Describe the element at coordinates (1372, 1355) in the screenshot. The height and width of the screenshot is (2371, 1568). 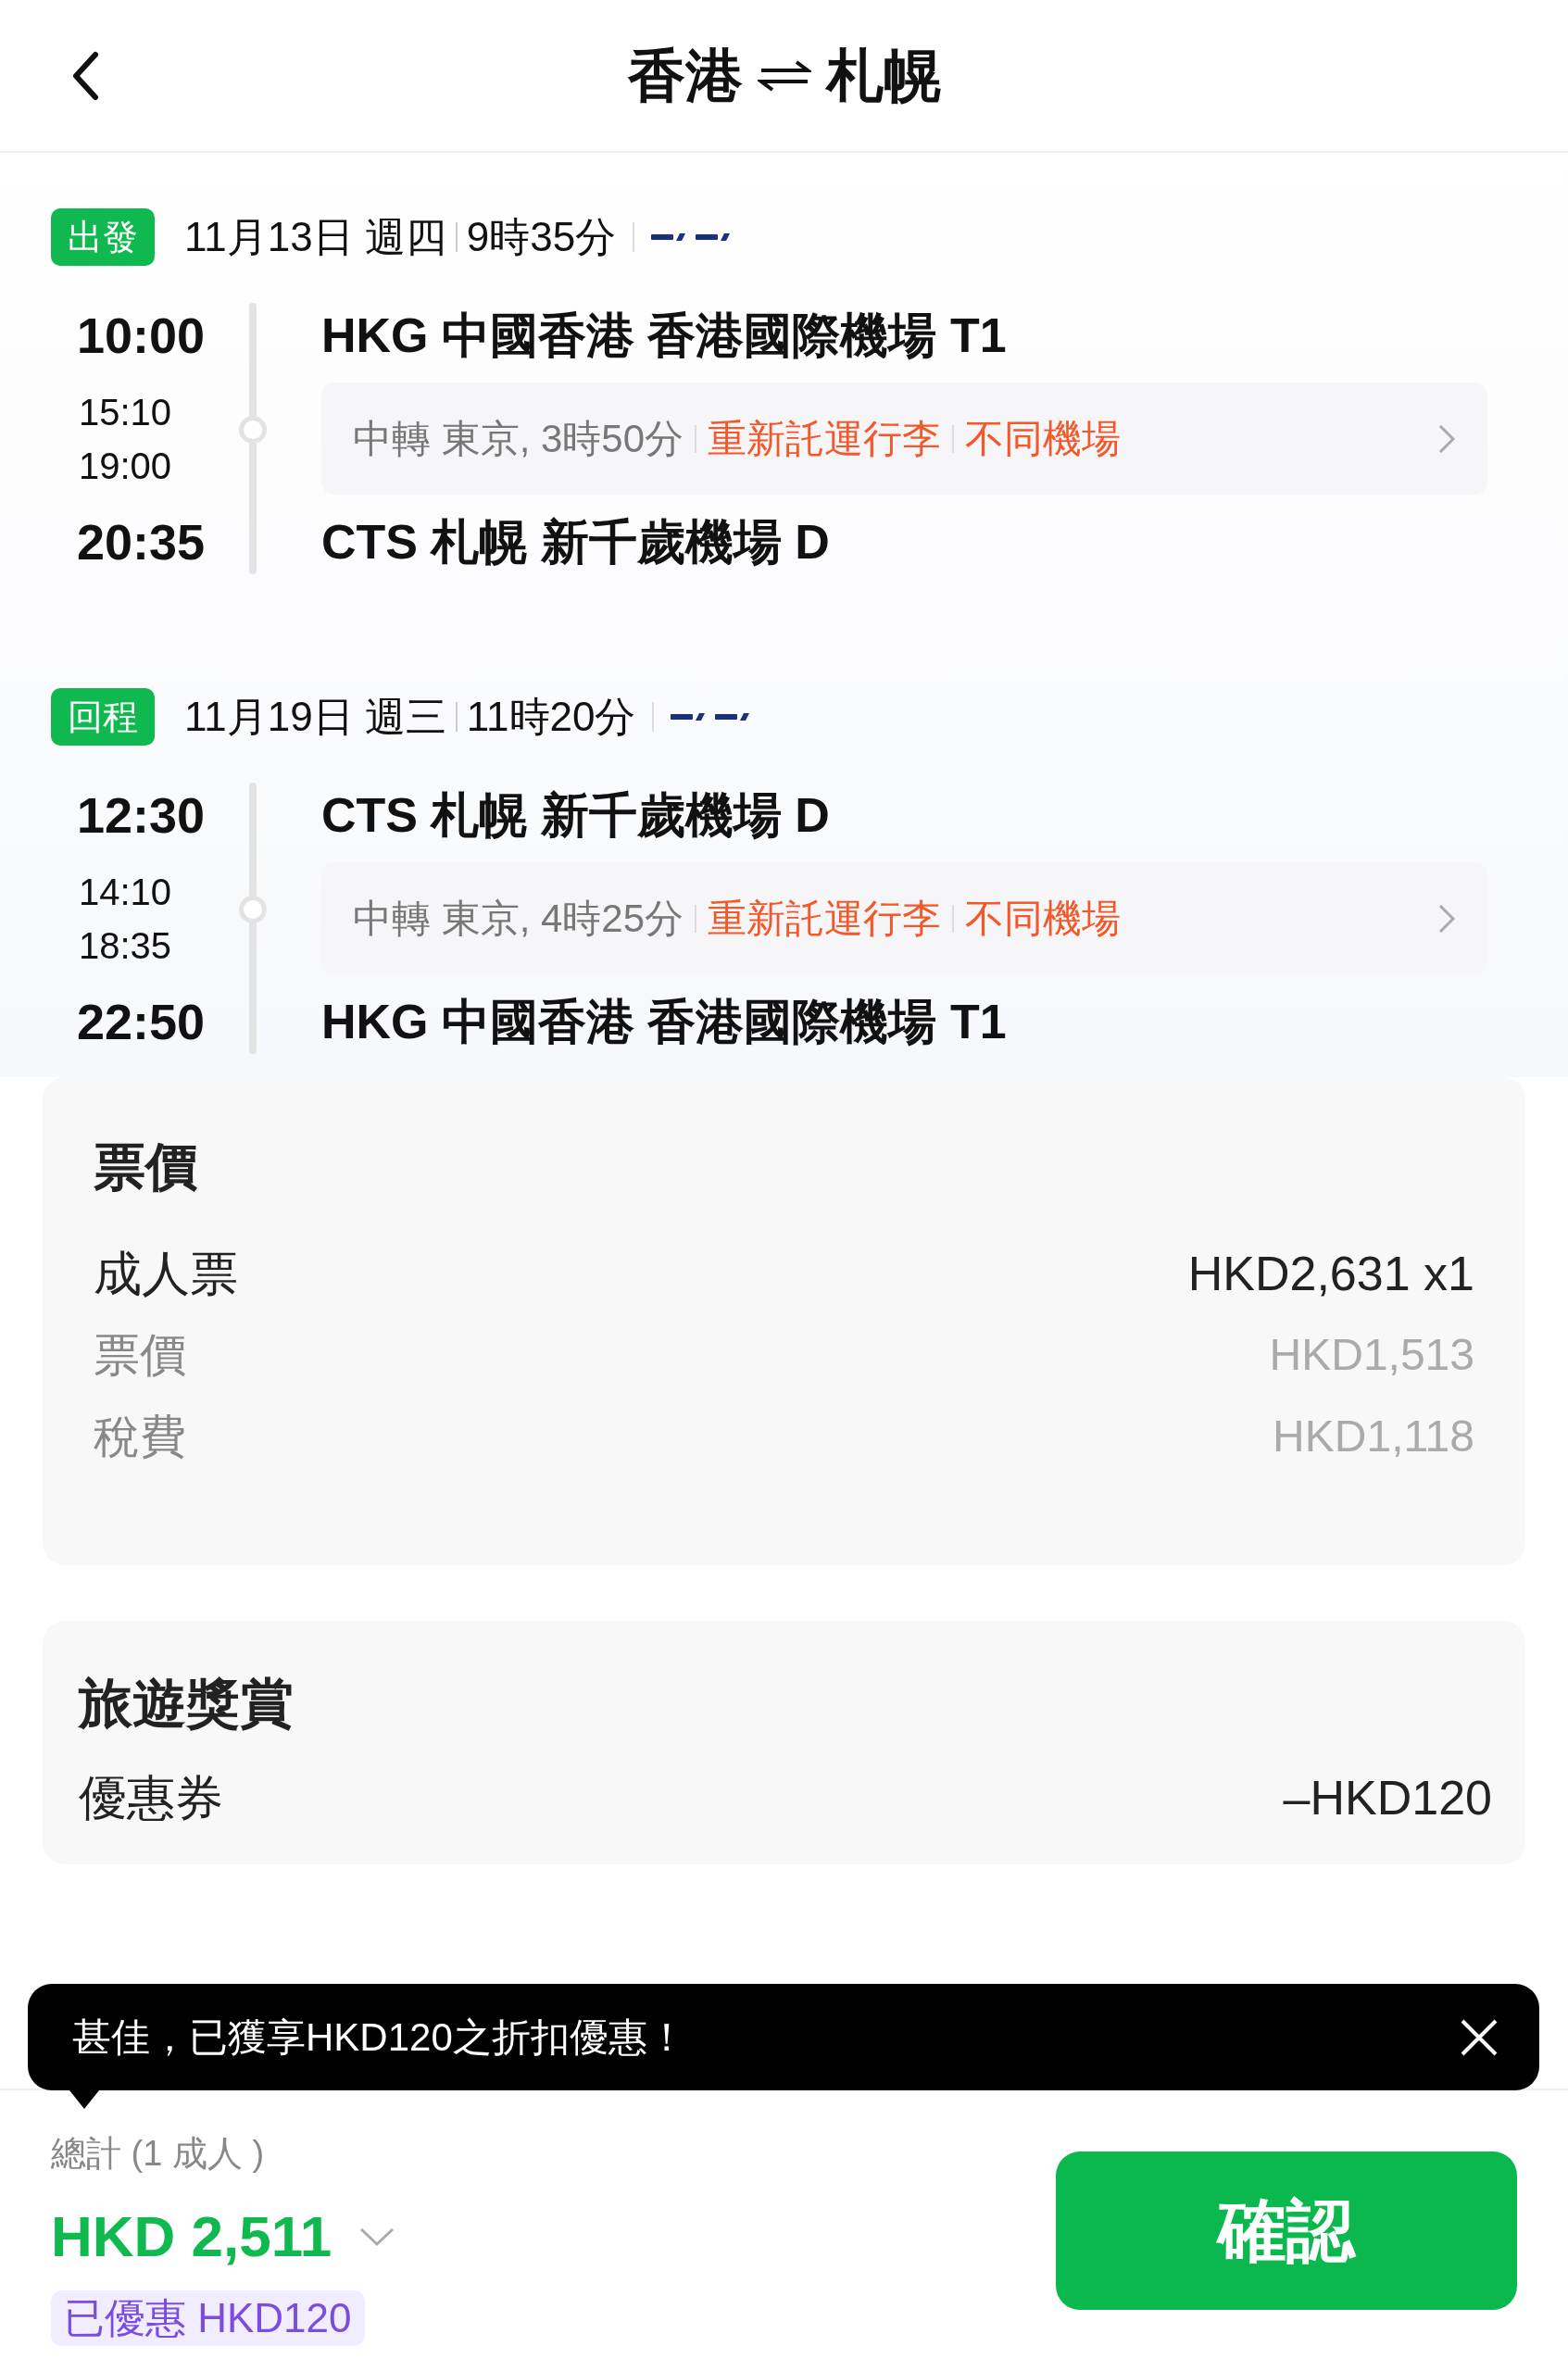
I see `fare-amount: HKD1,513` at that location.